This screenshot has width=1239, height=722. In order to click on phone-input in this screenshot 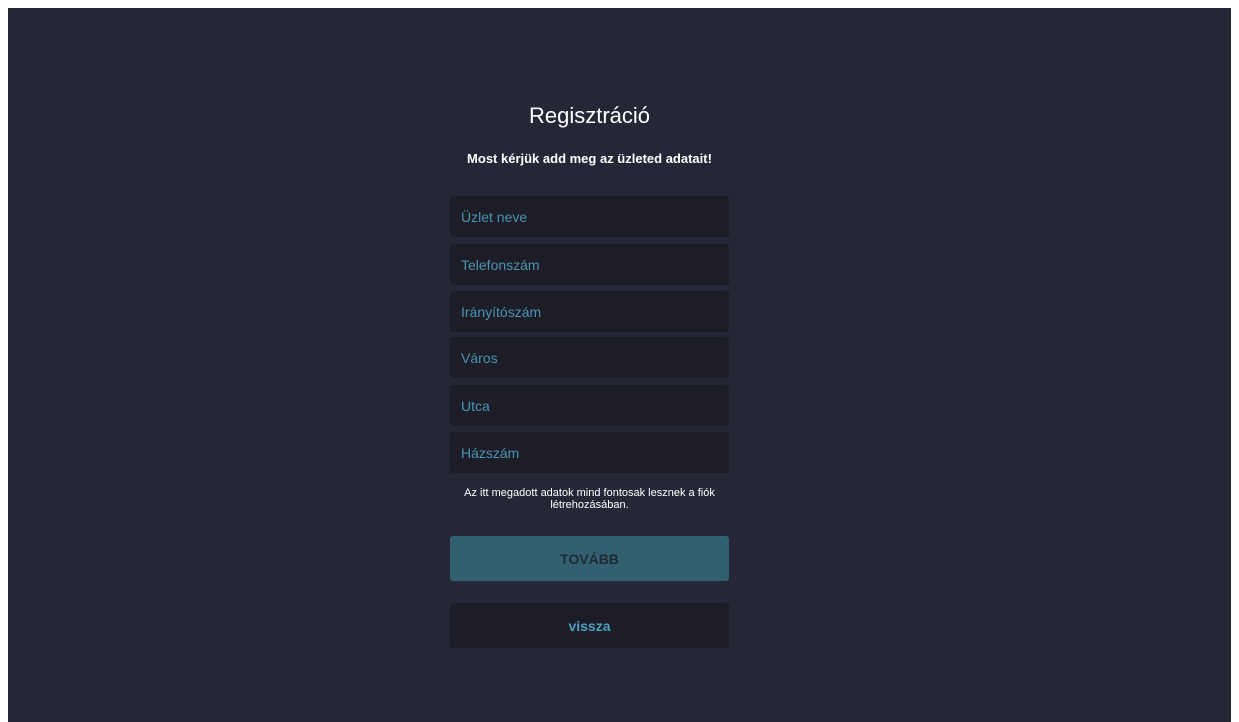, I will do `click(589, 264)`.